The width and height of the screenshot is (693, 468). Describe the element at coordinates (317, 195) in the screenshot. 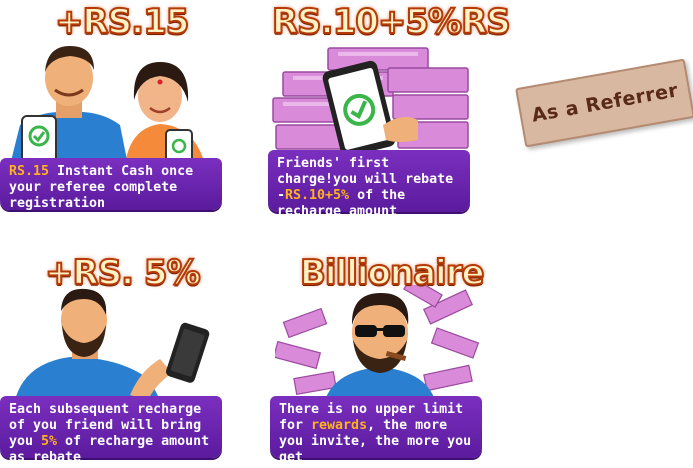

I see `highlight-text: RS.10+5%` at that location.